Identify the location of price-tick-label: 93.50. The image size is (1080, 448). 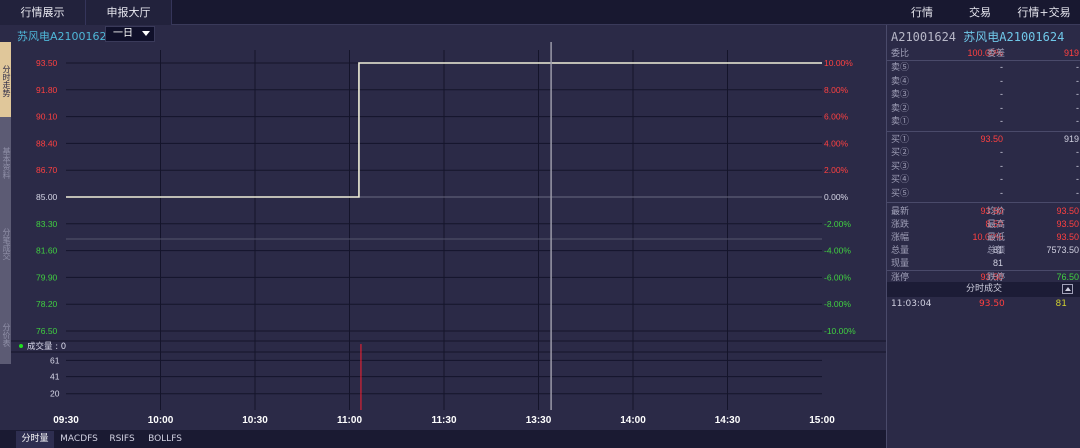
(47, 63).